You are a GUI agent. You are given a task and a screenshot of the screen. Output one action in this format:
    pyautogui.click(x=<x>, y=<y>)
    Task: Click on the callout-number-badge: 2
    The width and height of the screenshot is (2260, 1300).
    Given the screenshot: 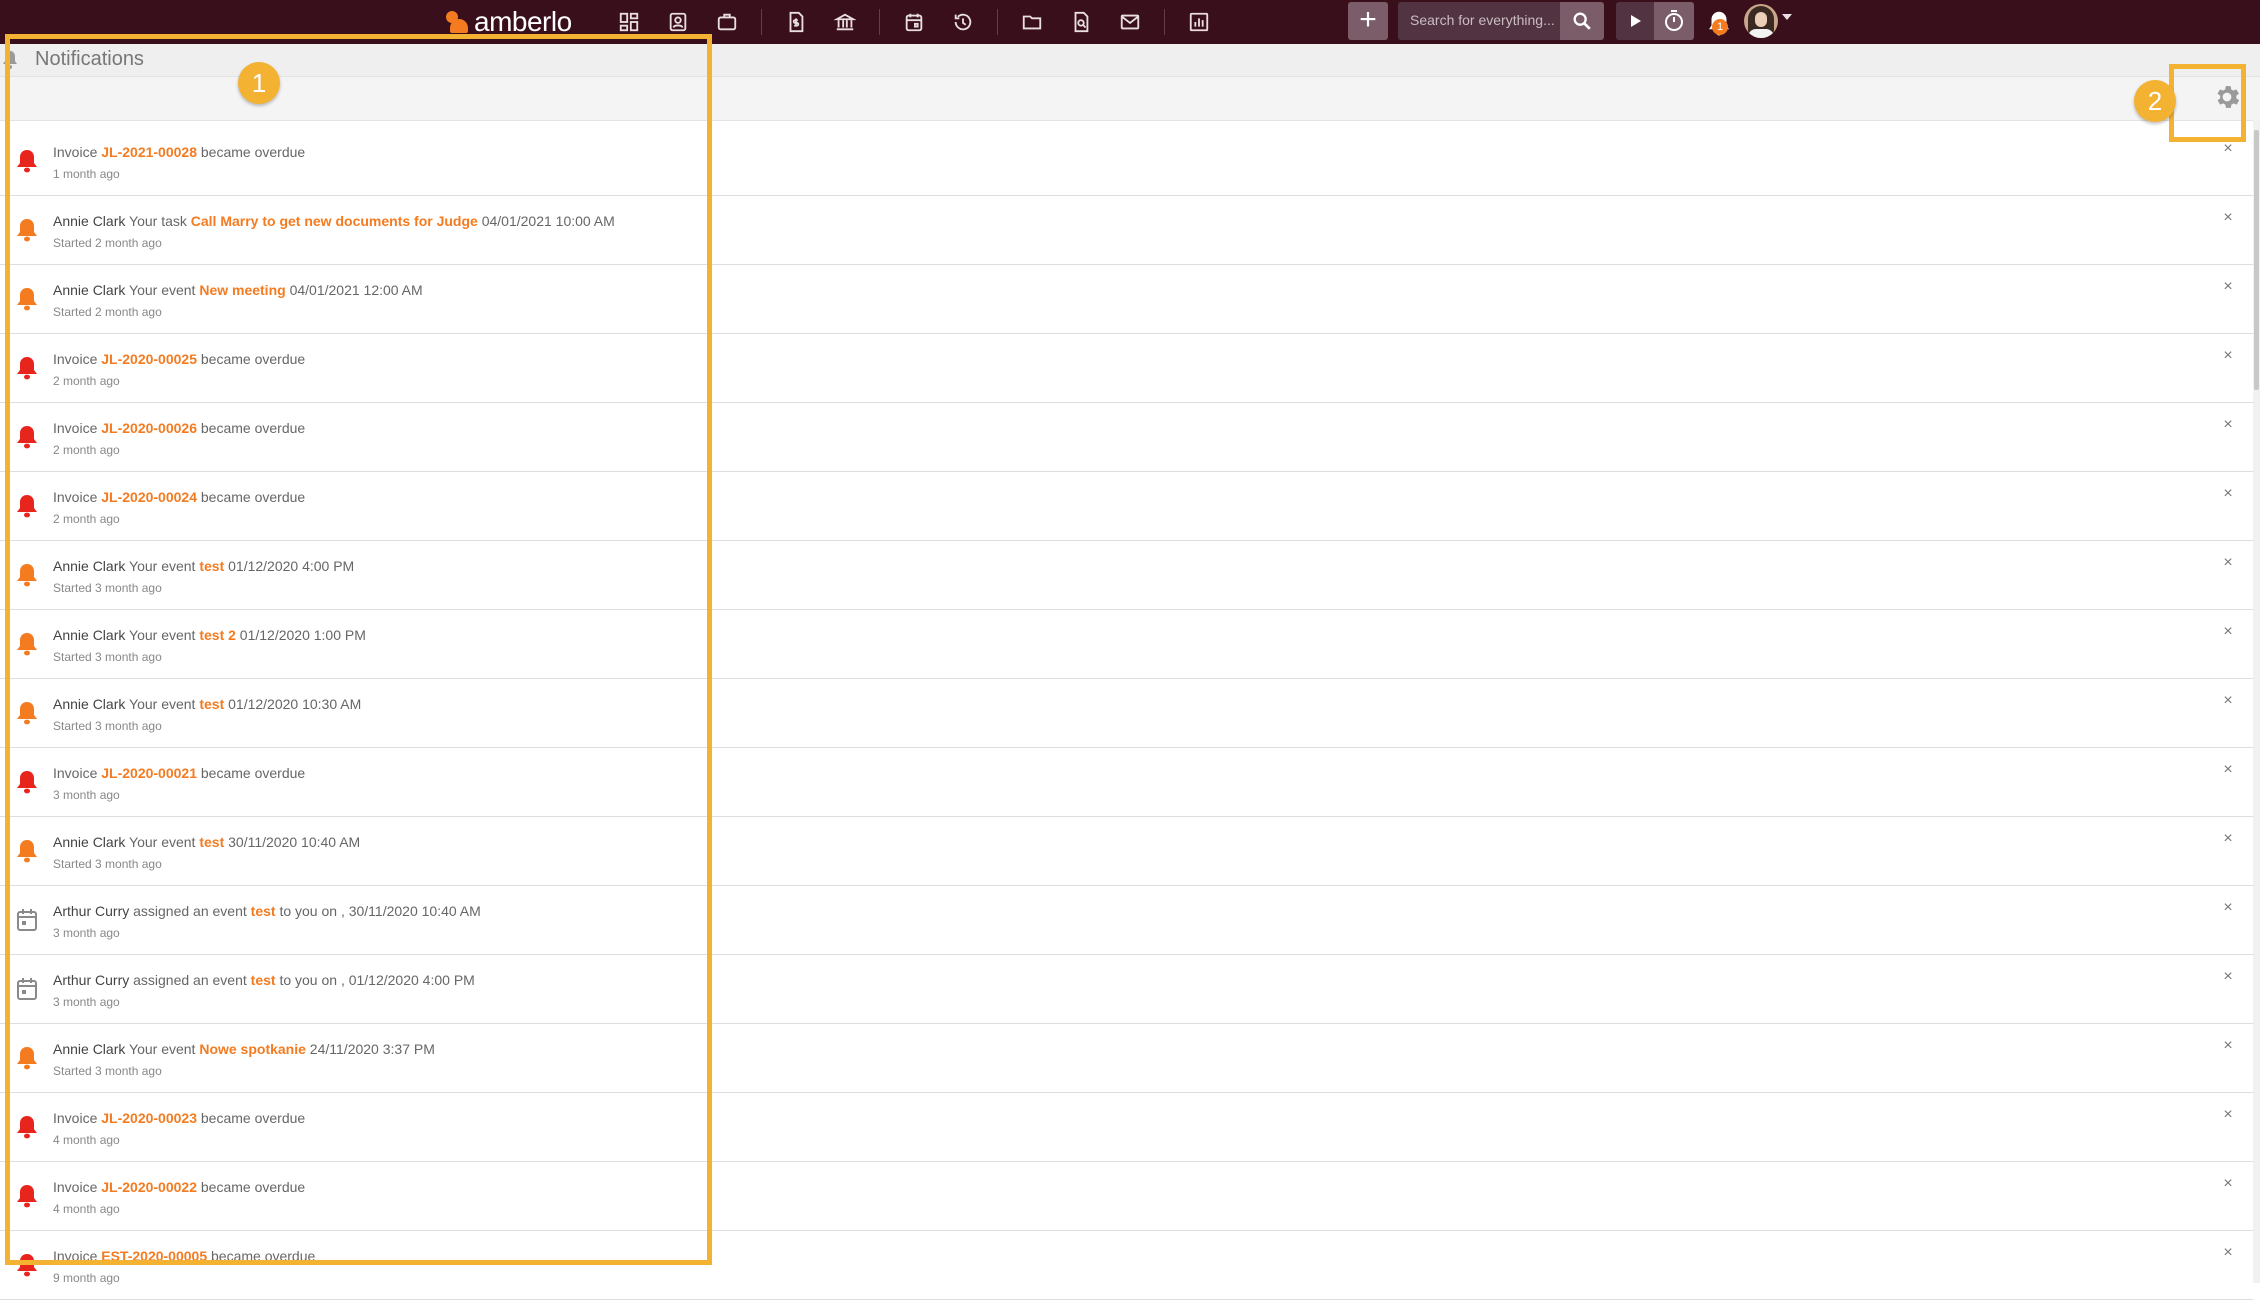 What is the action you would take?
    pyautogui.click(x=2155, y=101)
    